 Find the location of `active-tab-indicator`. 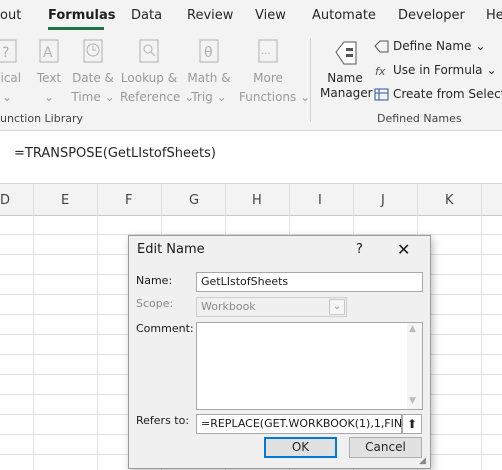

active-tab-indicator is located at coordinates (76, 28).